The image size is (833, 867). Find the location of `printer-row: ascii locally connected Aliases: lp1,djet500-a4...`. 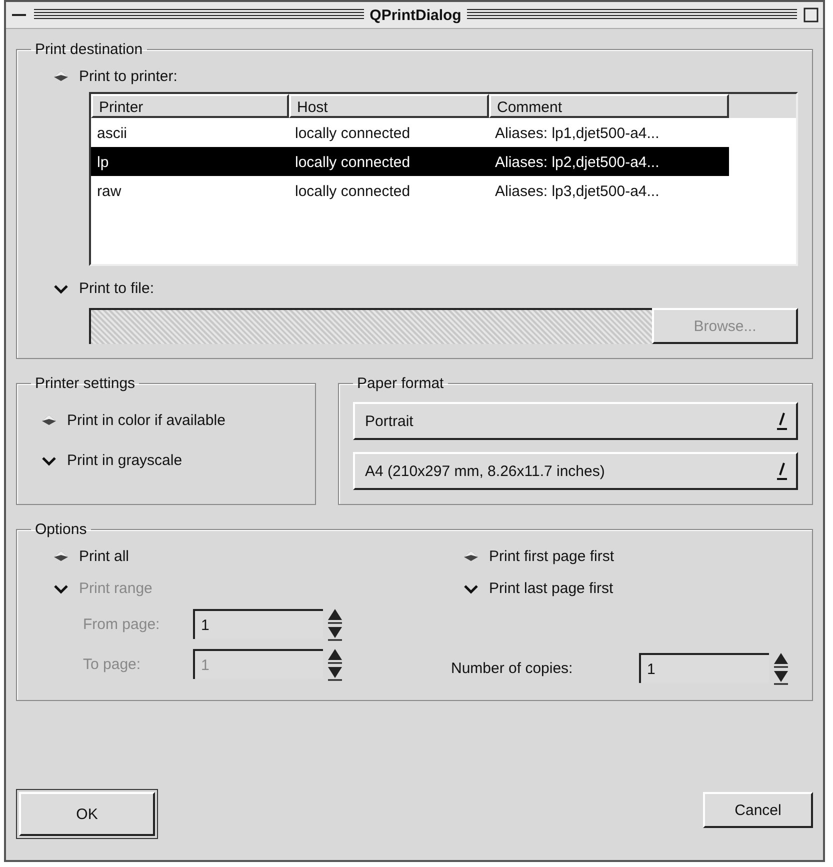

printer-row: ascii locally connected Aliases: lp1,djet500-a4... is located at coordinates (443, 132).